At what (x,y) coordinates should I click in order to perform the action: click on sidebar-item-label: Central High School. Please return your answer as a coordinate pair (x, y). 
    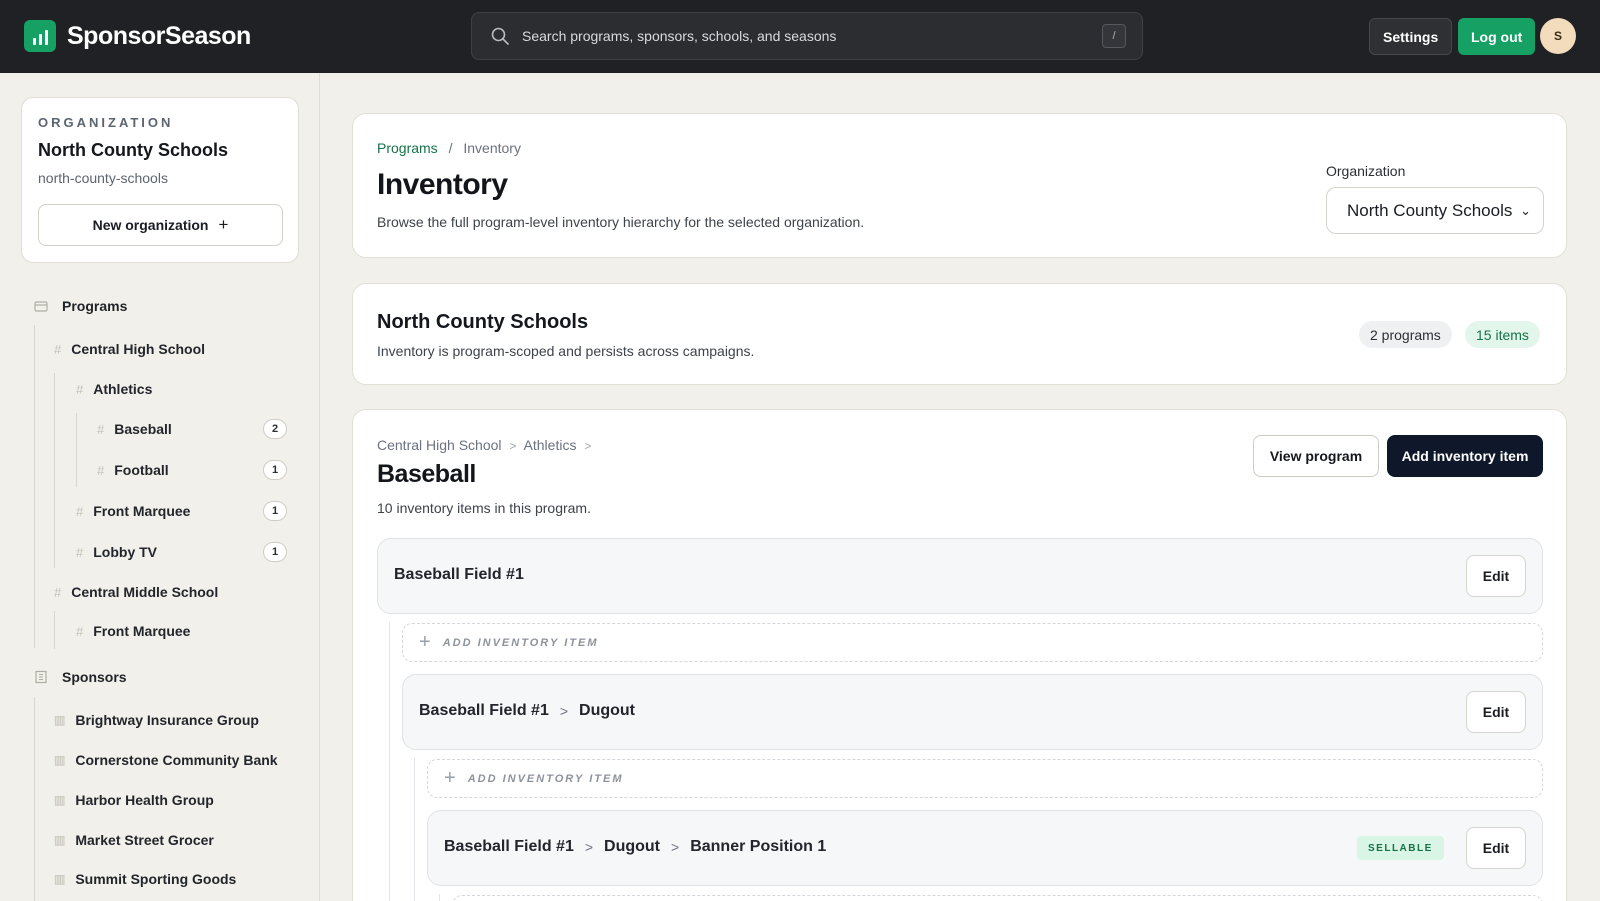
    Looking at the image, I should click on (138, 349).